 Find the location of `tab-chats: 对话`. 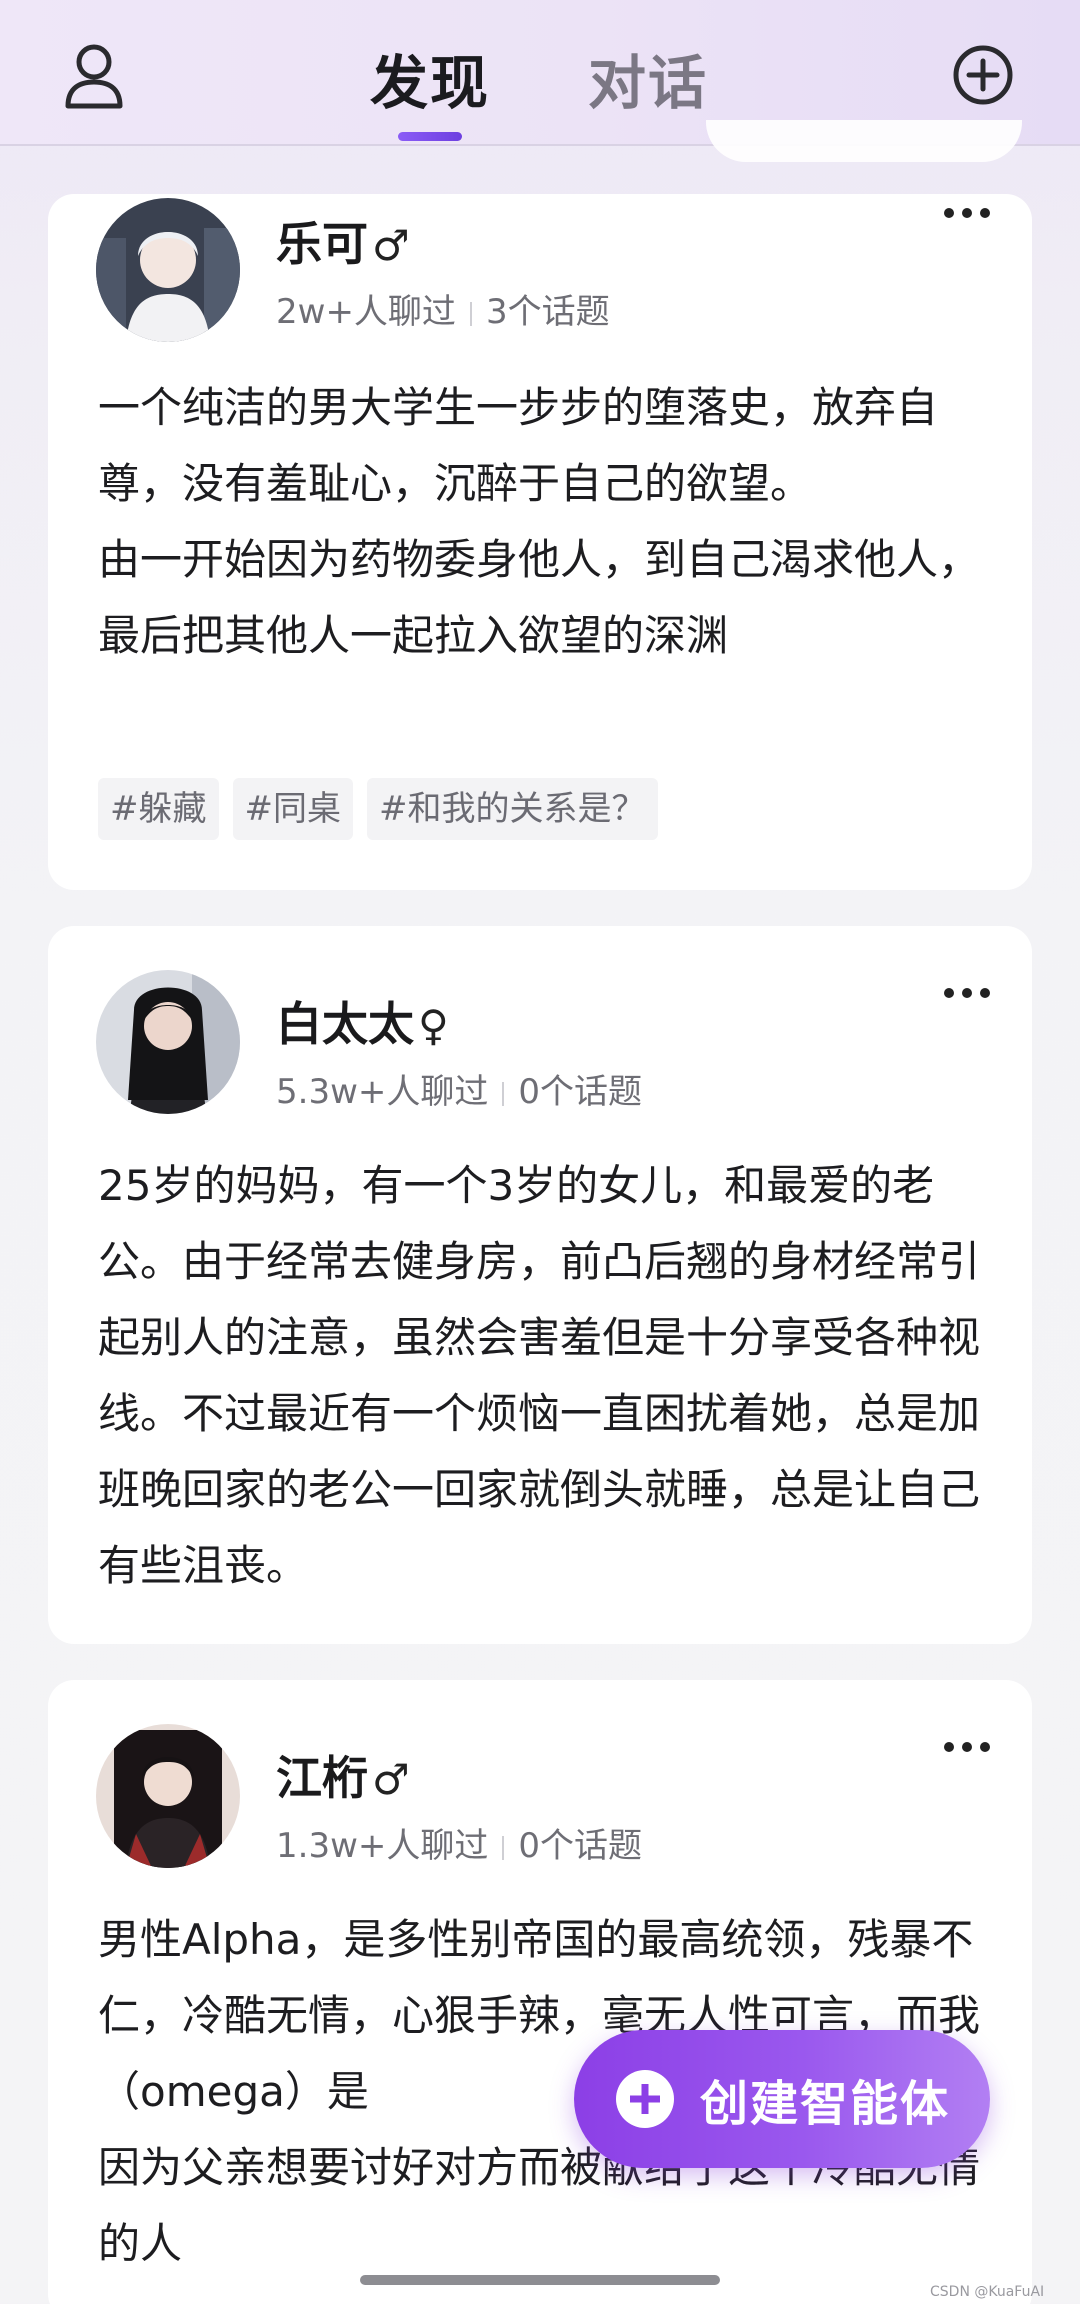

tab-chats: 对话 is located at coordinates (648, 78).